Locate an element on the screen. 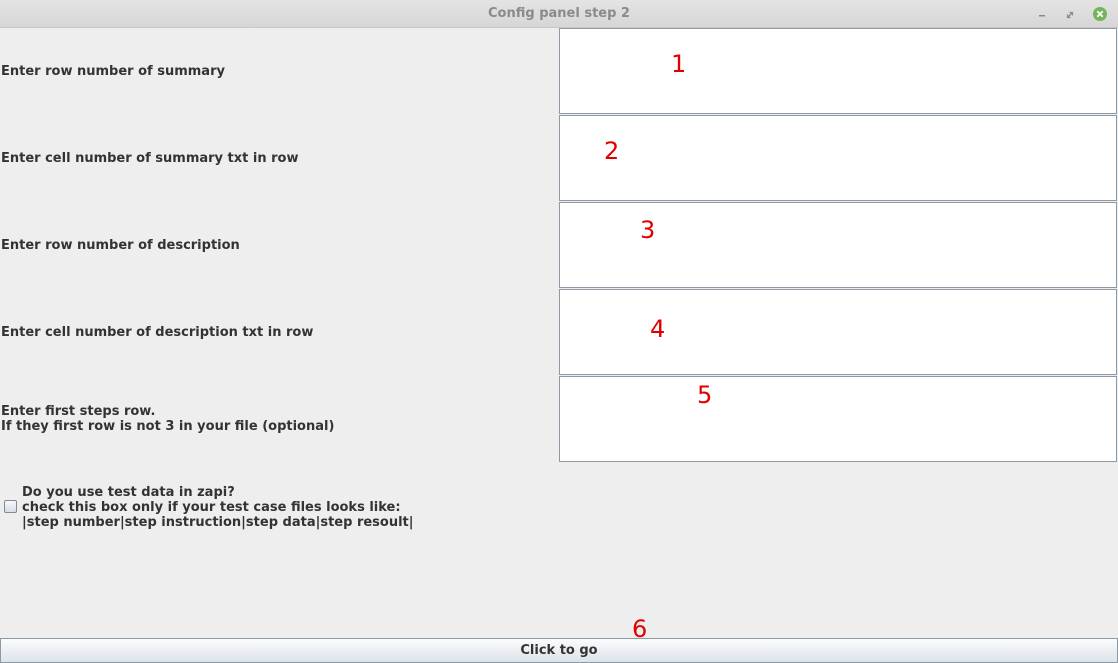  window-title: Config panel step 2 is located at coordinates (559, 13).